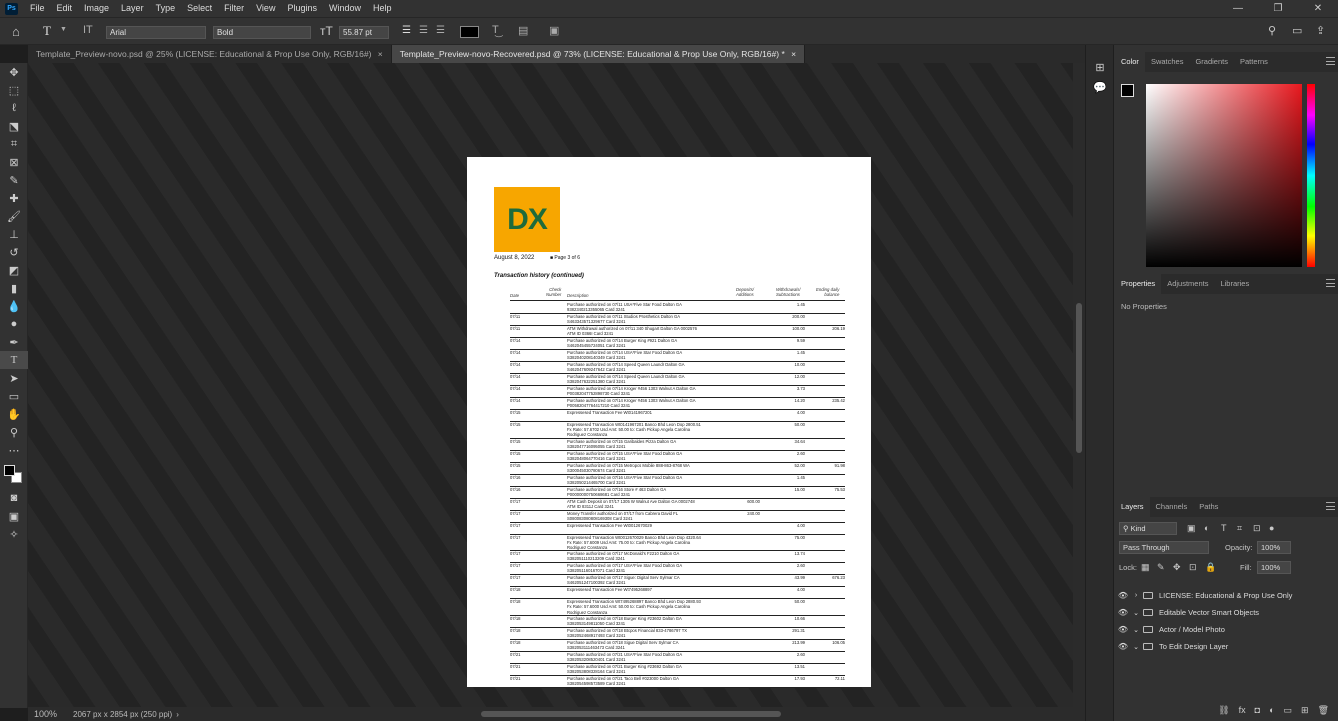  What do you see at coordinates (63, 29) in the screenshot?
I see `chevron-down-icon: ▼` at bounding box center [63, 29].